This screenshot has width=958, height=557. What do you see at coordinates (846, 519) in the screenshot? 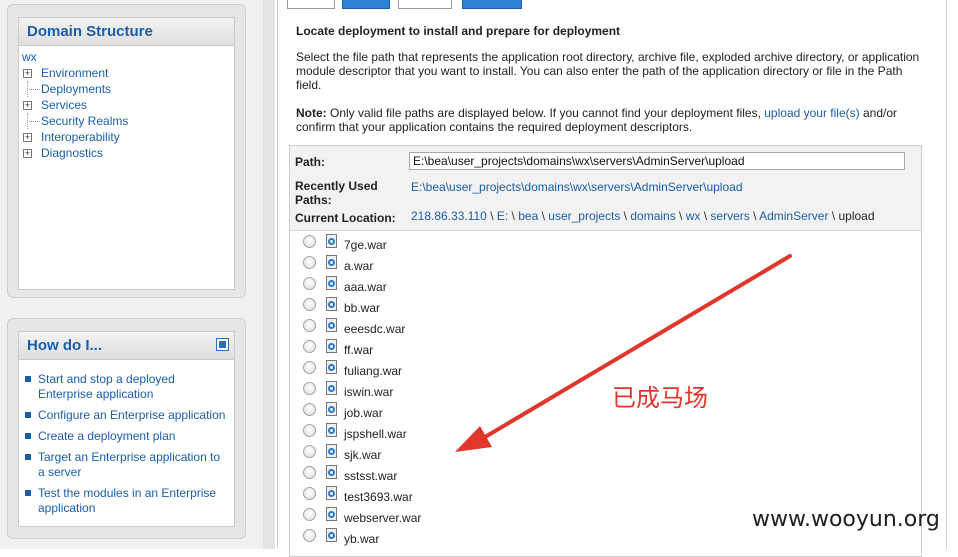
I see `watermark: www.wooyun.org` at bounding box center [846, 519].